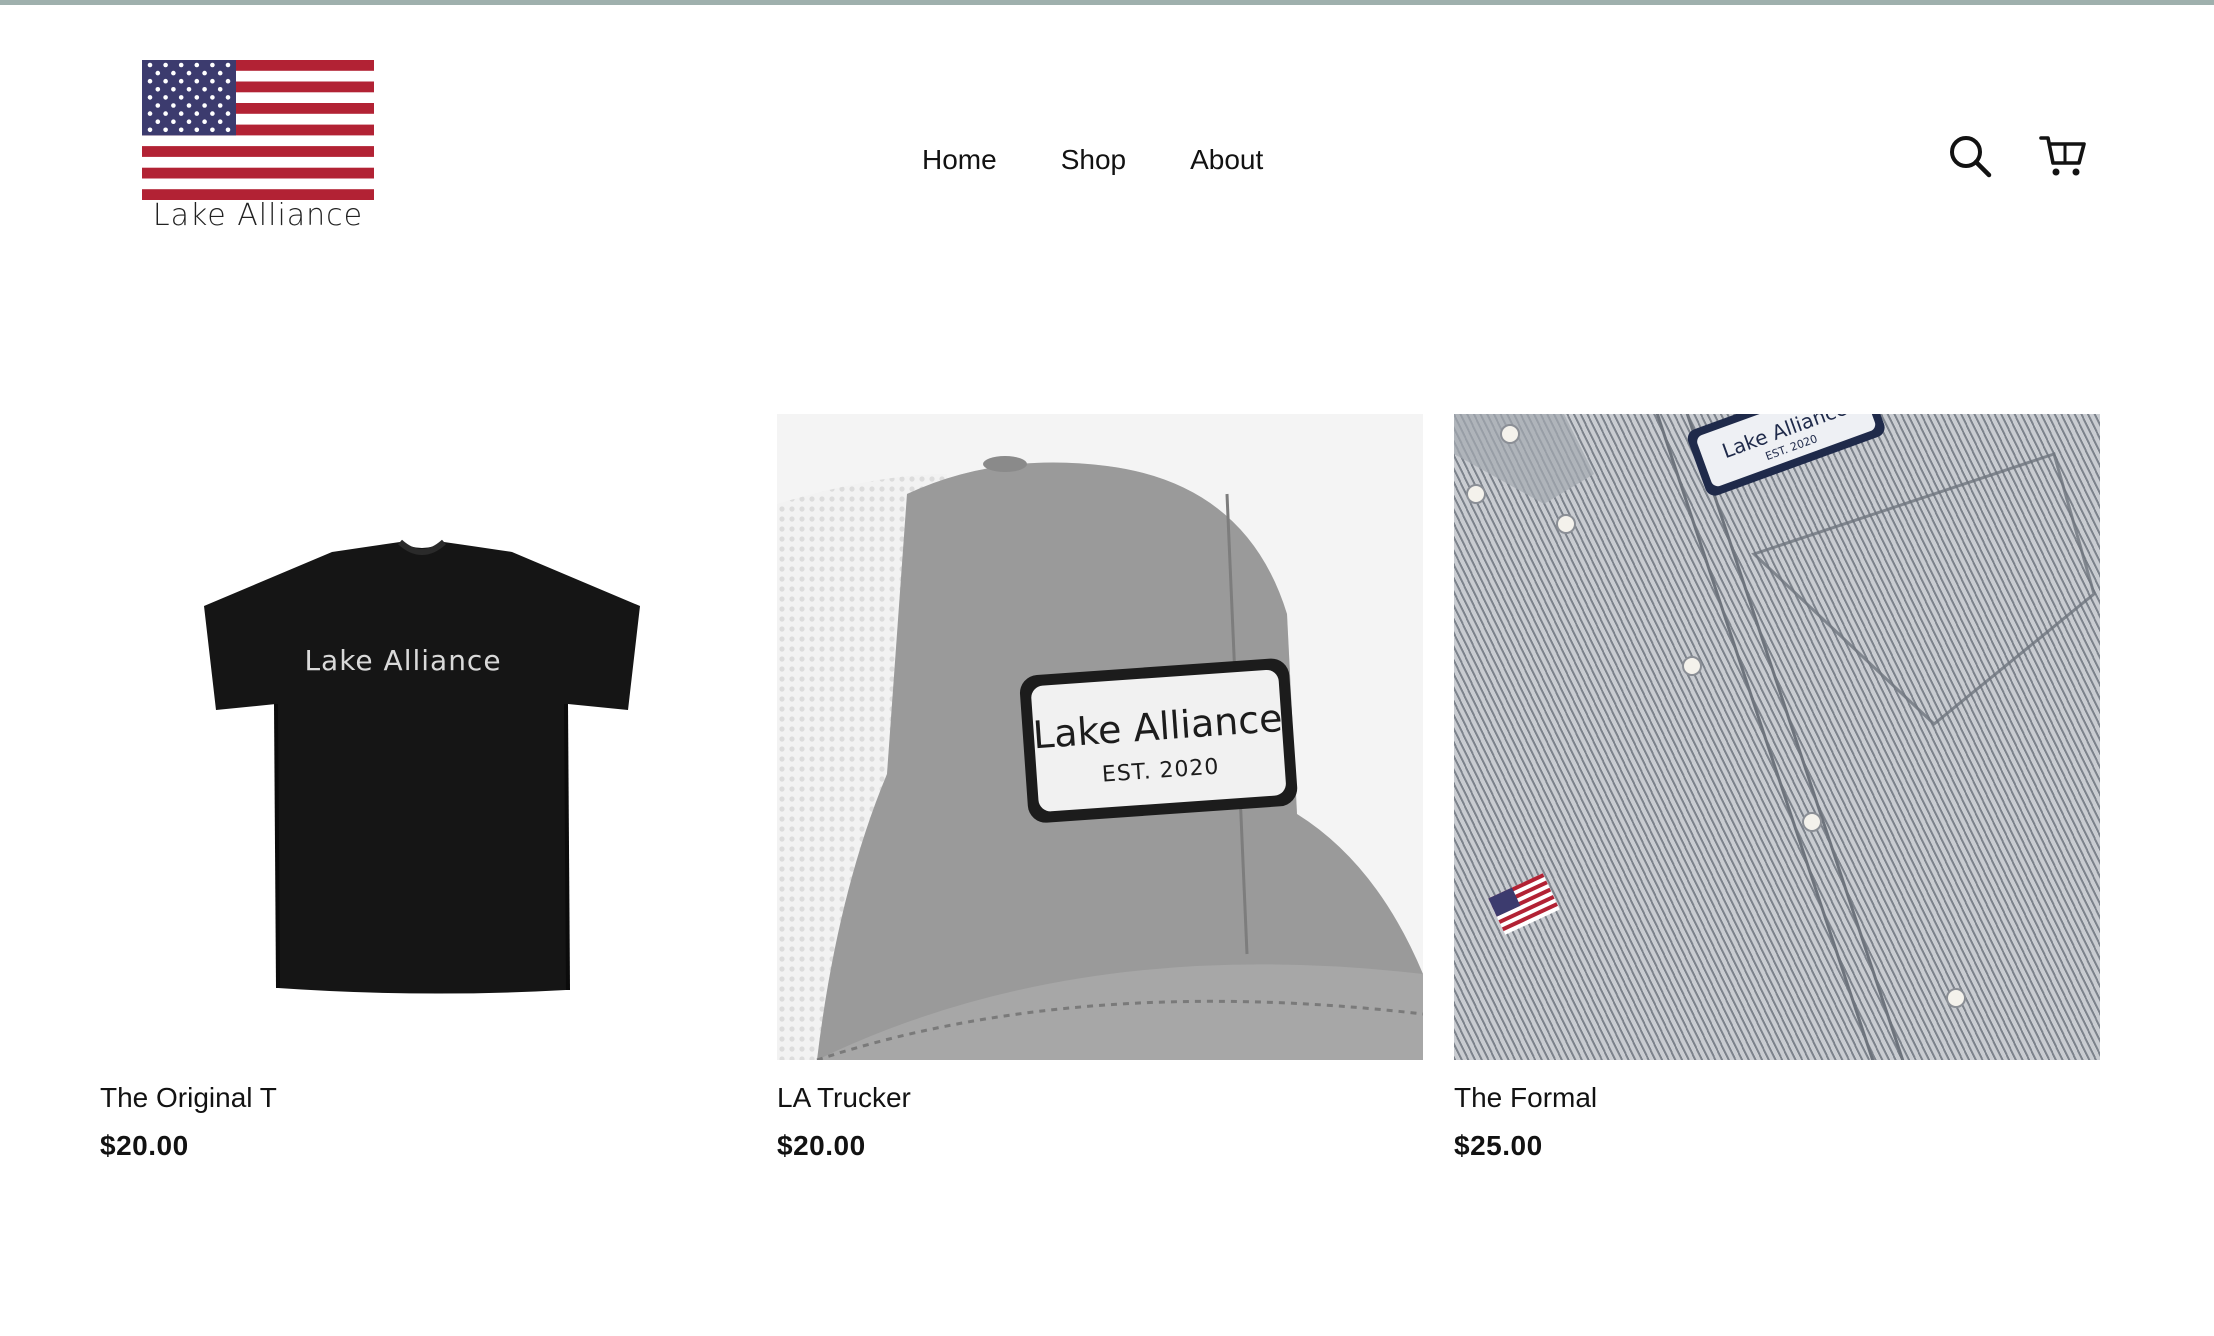 Image resolution: width=2214 pixels, height=1336 pixels. Describe the element at coordinates (1107, 2) in the screenshot. I see `top-border` at that location.